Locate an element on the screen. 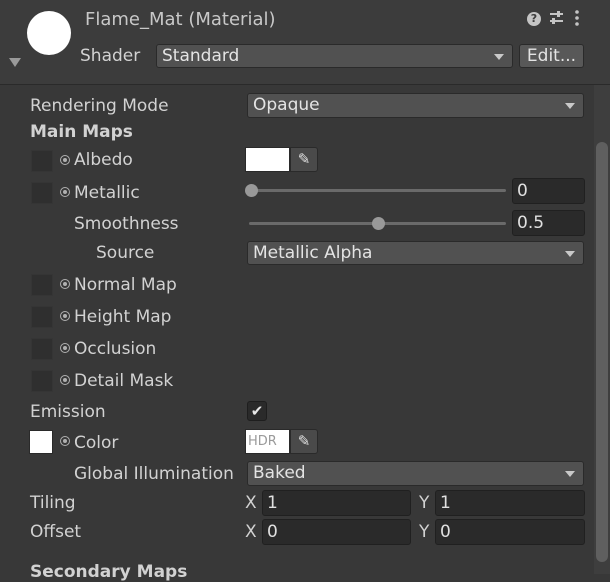  material-title: Flame_Mat (Material) is located at coordinates (180, 19).